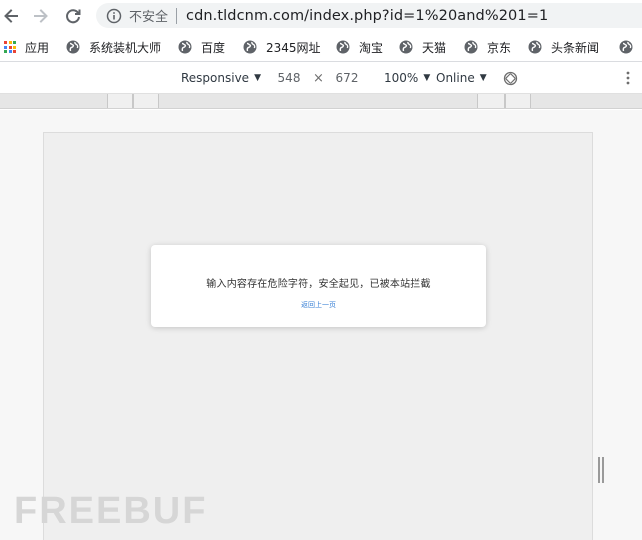 This screenshot has height=540, width=642. Describe the element at coordinates (575, 47) in the screenshot. I see `bookmark-label: 头条新闻` at that location.